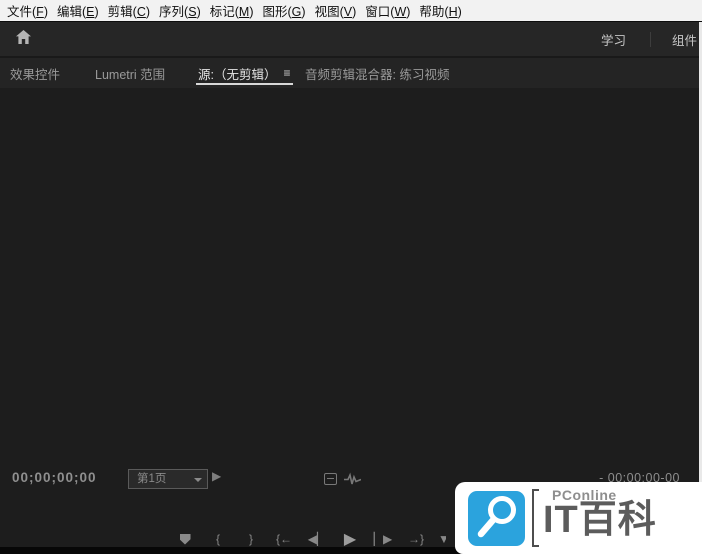  I want to click on tab-audio-clip-mixer: 音频剪辑混合器: 练习视频, so click(377, 73).